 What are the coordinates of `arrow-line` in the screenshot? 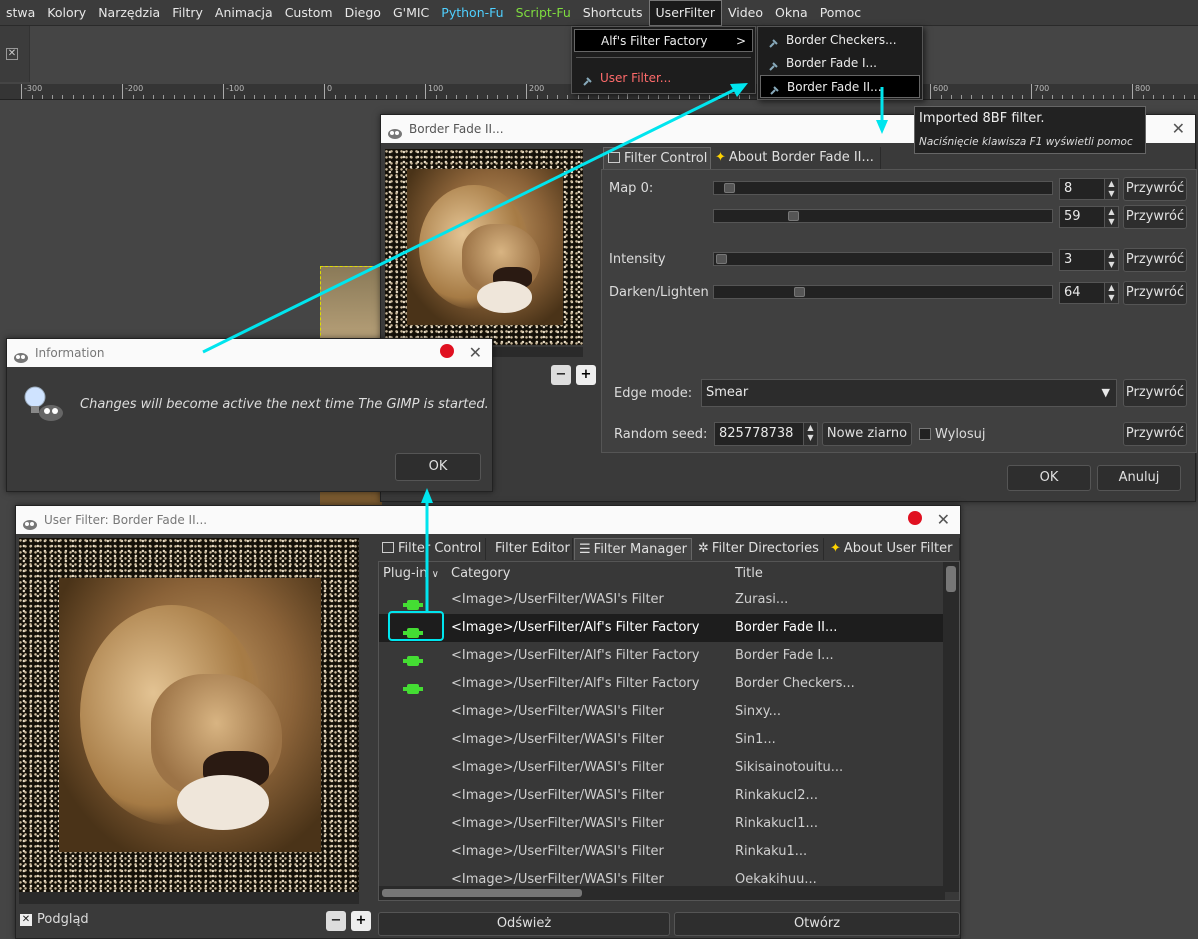 It's located at (470, 220).